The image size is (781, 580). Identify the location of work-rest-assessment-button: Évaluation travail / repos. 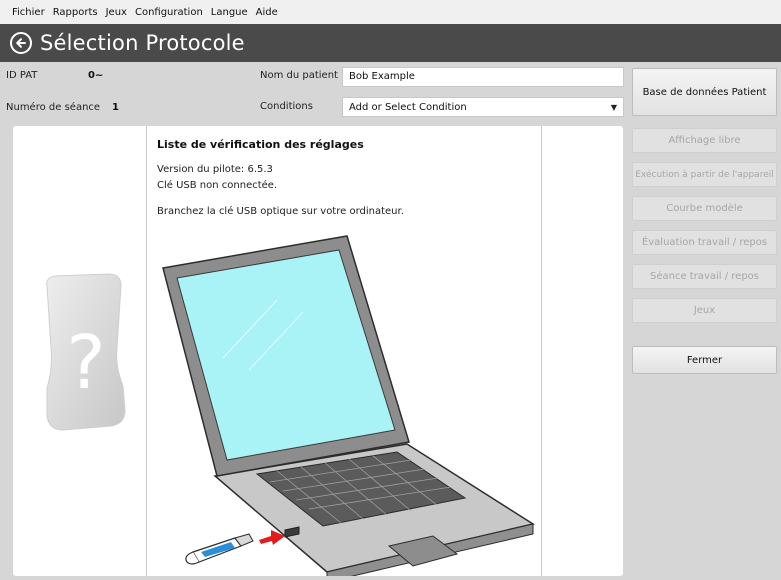
(704, 242).